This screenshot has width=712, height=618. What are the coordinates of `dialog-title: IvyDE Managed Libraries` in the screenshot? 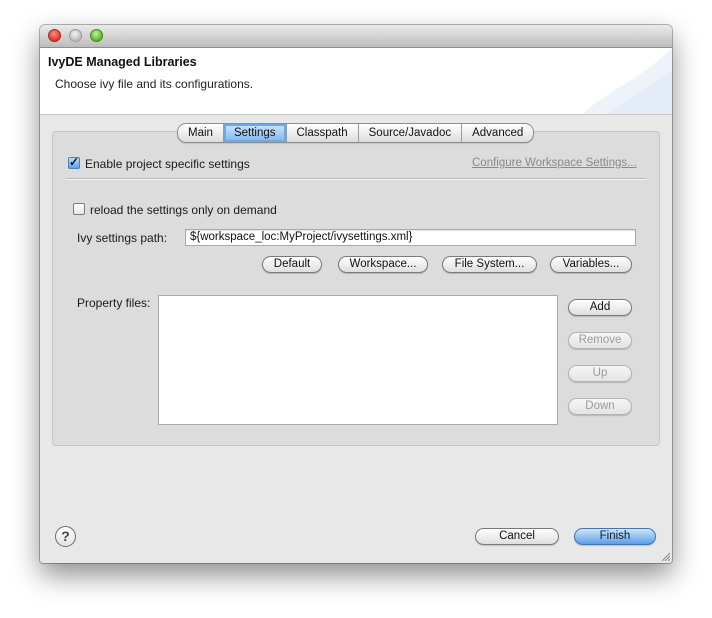 It's located at (122, 62).